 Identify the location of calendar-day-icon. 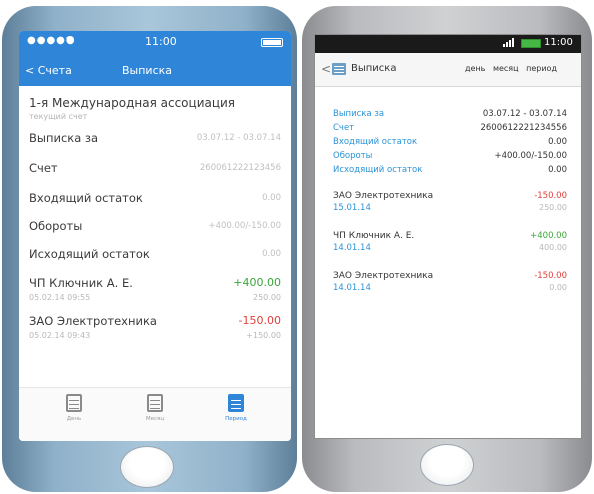
(74, 403).